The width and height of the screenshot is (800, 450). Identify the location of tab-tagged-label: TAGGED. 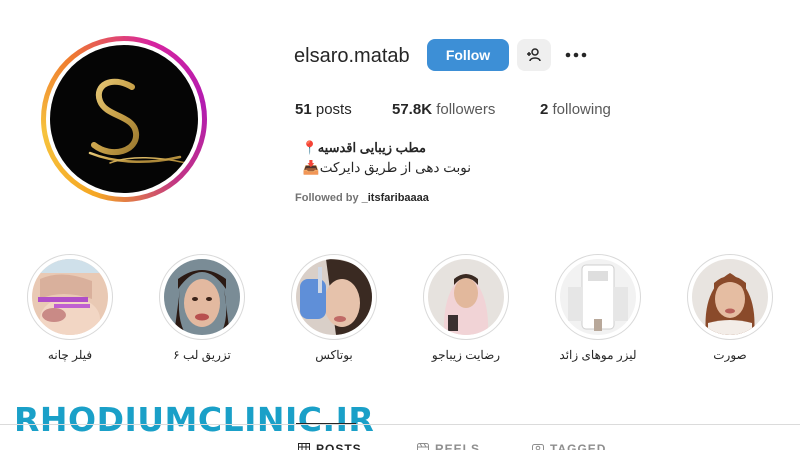
(578, 446).